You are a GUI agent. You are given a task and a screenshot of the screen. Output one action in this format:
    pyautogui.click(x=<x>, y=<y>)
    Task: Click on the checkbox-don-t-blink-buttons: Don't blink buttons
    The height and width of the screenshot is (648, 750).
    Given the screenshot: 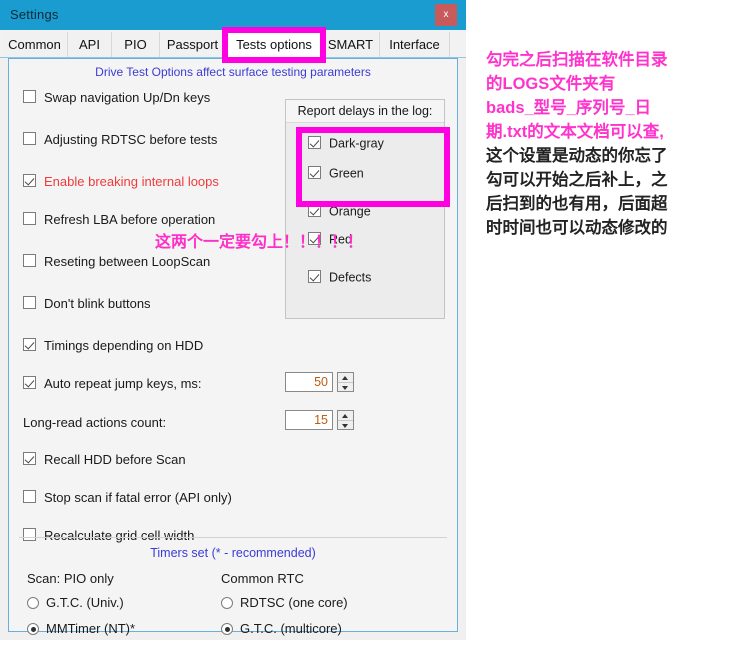 What is the action you would take?
    pyautogui.click(x=87, y=303)
    